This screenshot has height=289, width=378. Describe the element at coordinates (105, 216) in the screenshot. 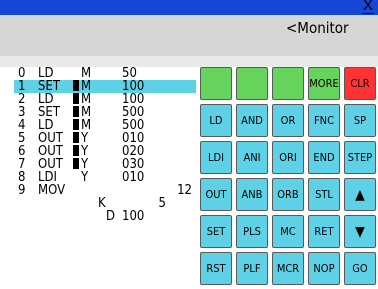

I see `program-row: D 100` at that location.